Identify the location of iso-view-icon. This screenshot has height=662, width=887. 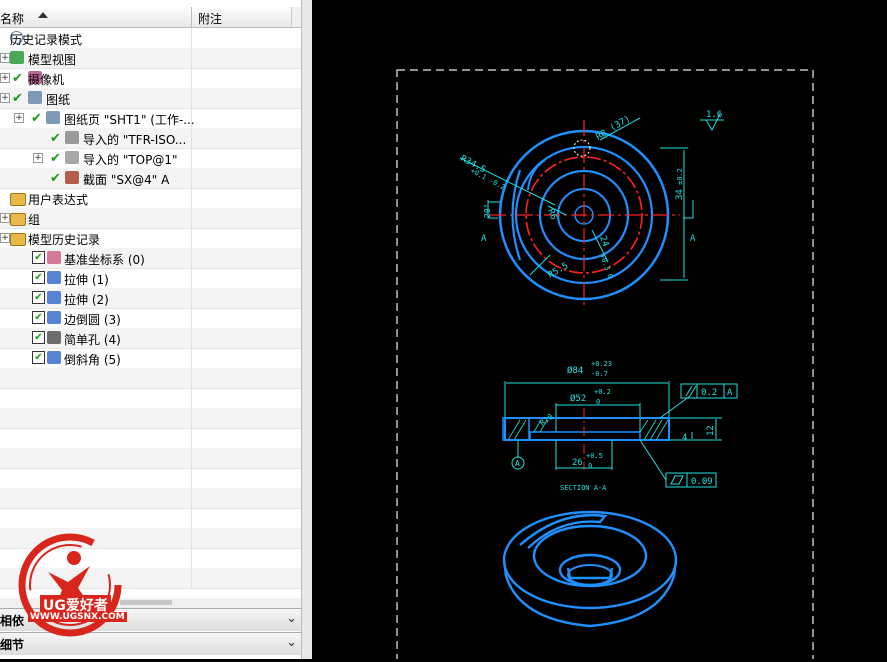
(72, 137).